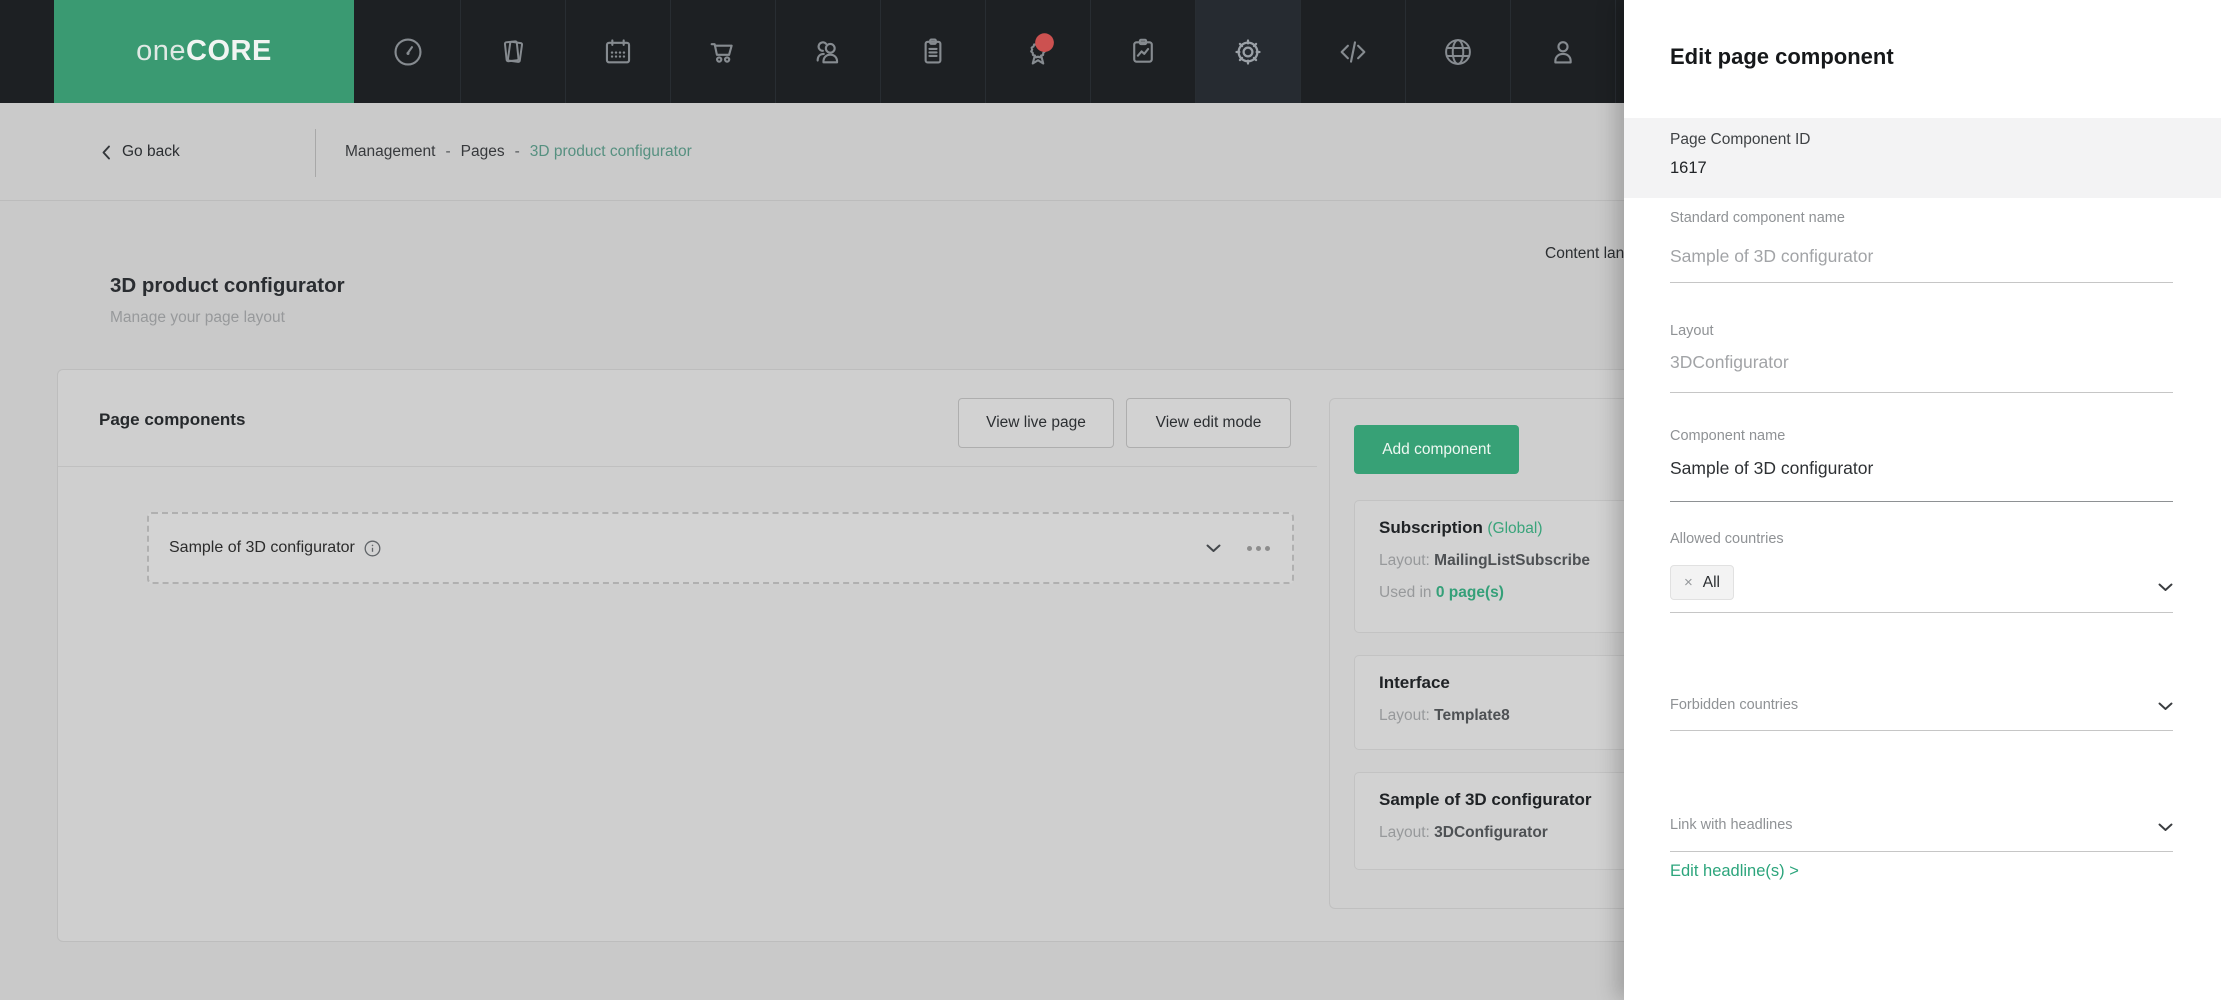 The image size is (2221, 1000). Describe the element at coordinates (106, 152) in the screenshot. I see `chevron-left-icon` at that location.